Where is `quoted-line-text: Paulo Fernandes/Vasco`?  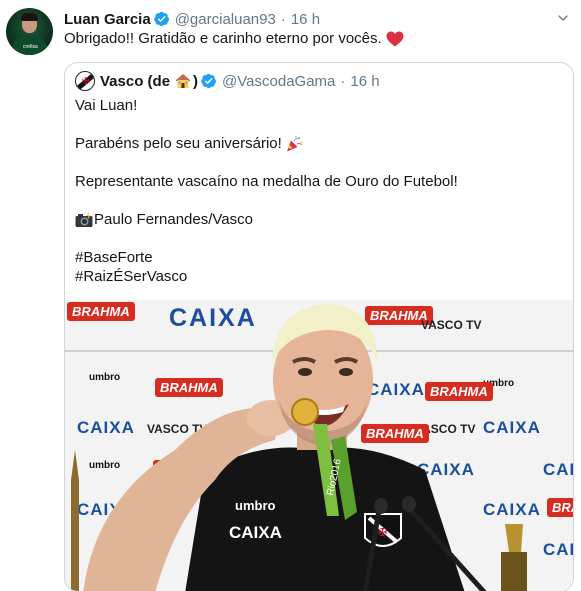
quoted-line-text: Paulo Fernandes/Vasco is located at coordinates (173, 219).